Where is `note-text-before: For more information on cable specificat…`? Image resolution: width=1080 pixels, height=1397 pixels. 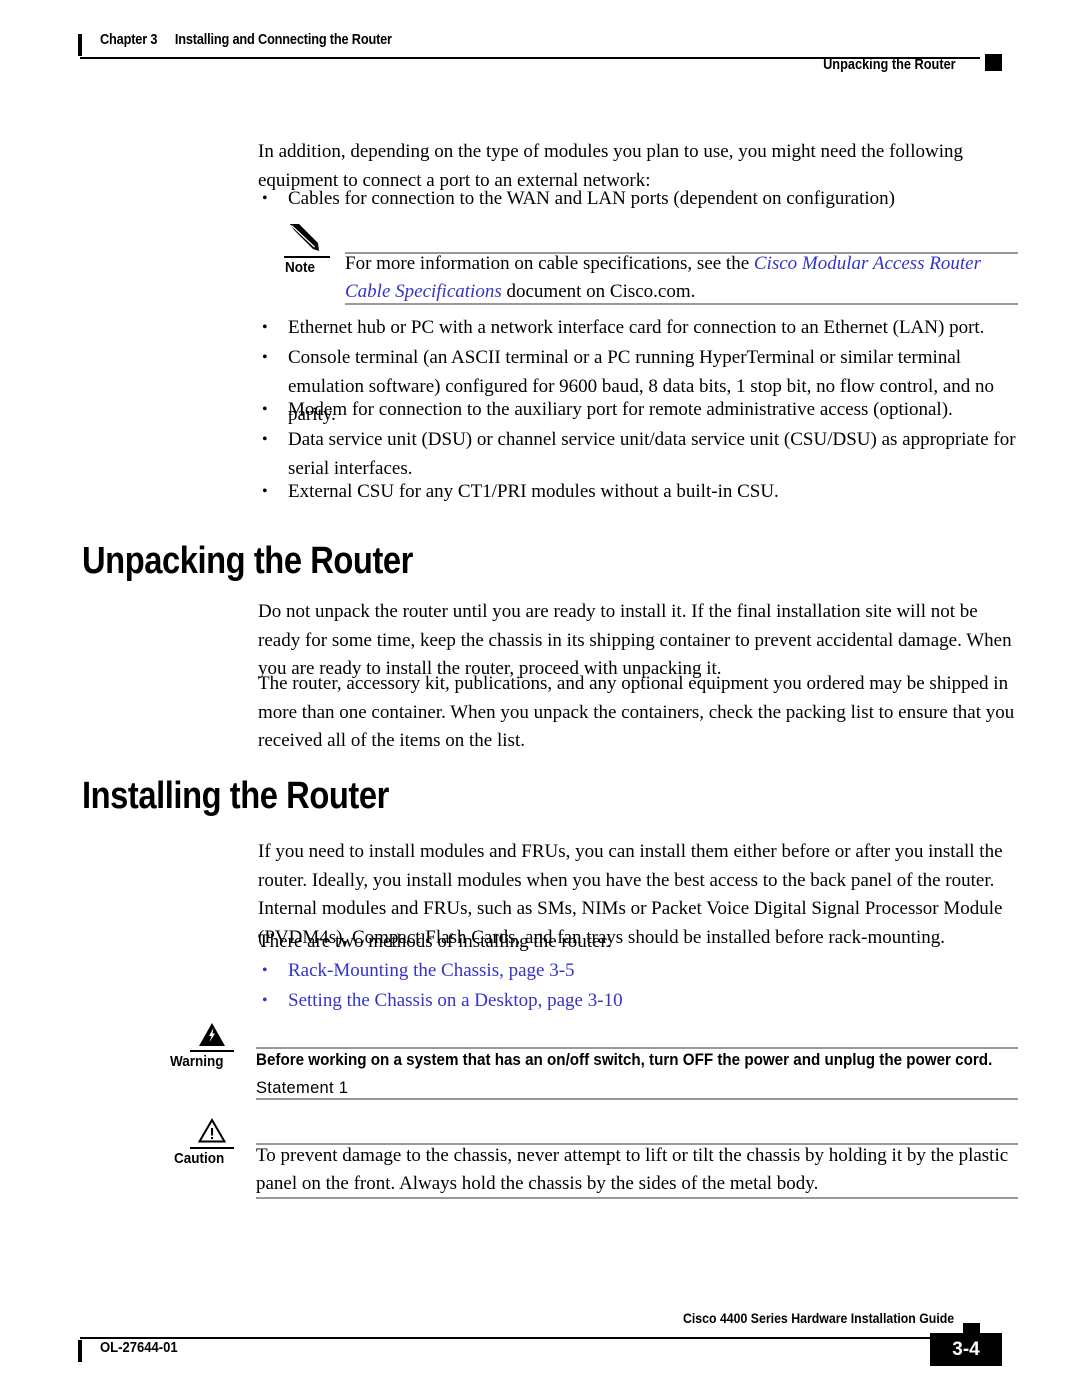
note-text-before: For more information on cable specificat… is located at coordinates (549, 263).